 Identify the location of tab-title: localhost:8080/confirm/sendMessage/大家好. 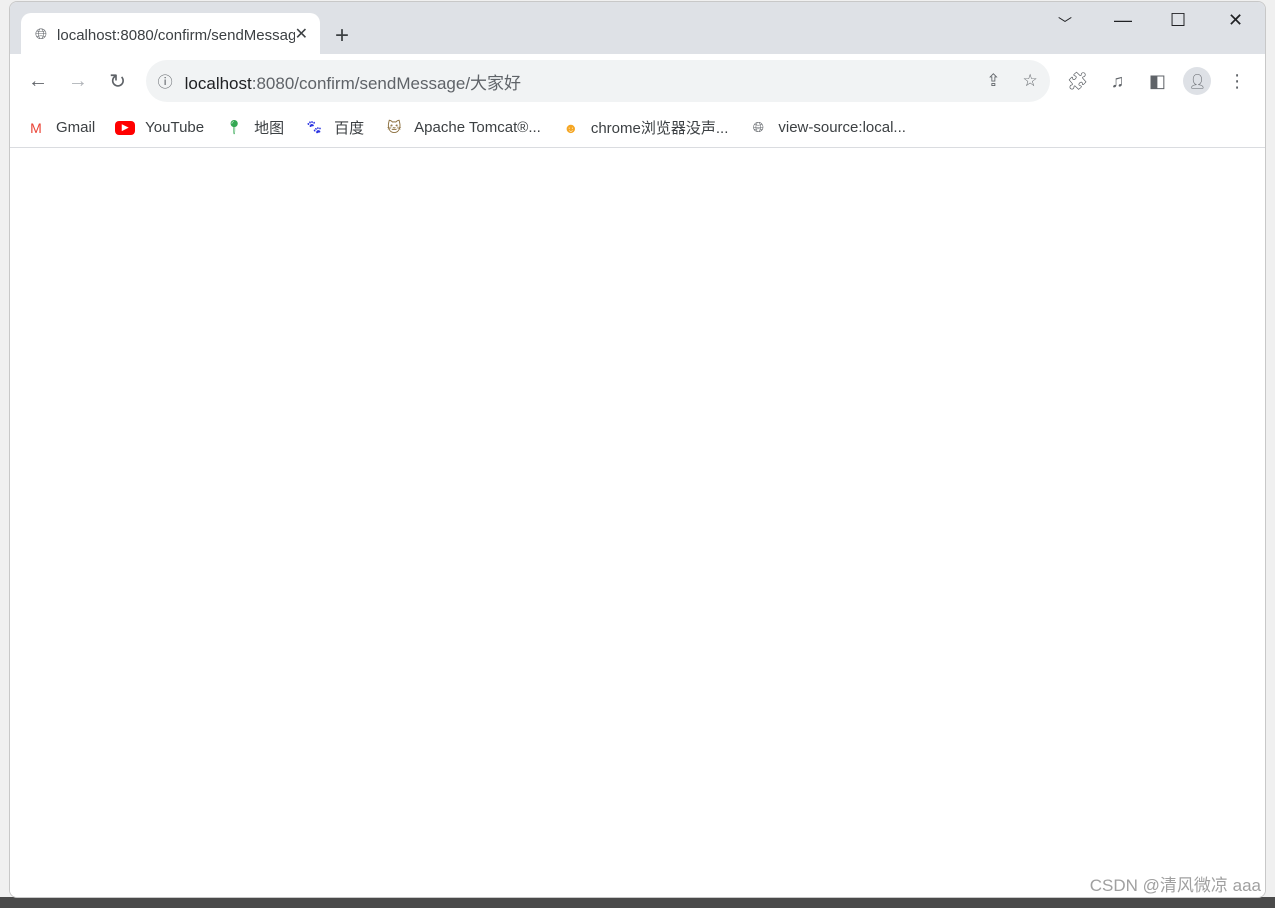
(176, 35).